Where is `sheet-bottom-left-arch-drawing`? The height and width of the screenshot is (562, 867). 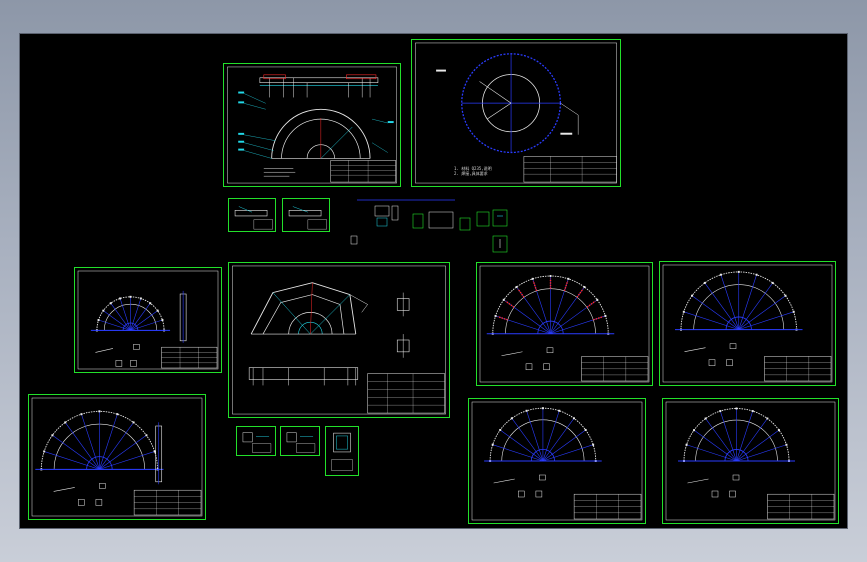
sheet-bottom-left-arch-drawing is located at coordinates (117, 457).